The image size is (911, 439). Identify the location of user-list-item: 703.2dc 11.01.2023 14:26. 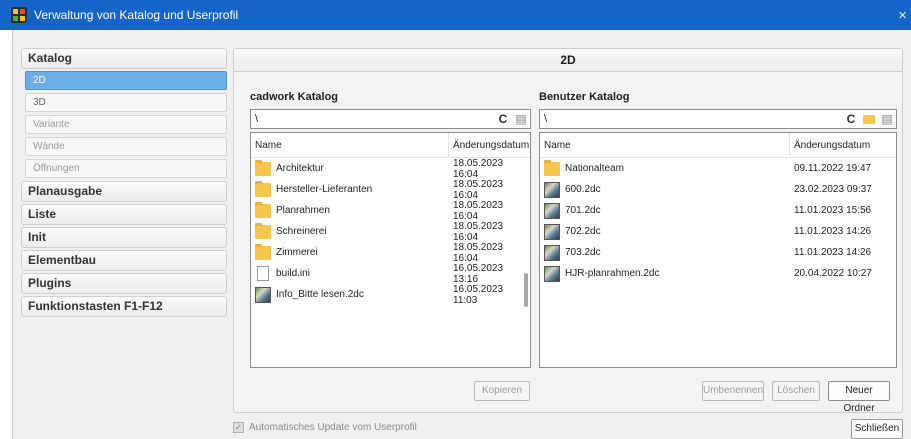
(718, 252).